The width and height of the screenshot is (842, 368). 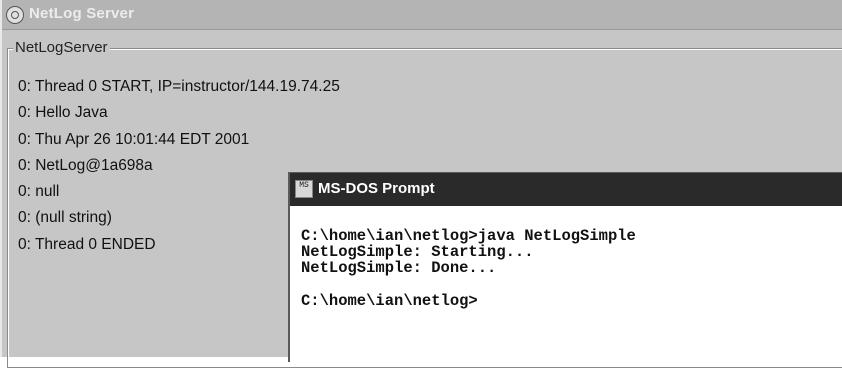 I want to click on group-label: NetLogServer, so click(x=61, y=47).